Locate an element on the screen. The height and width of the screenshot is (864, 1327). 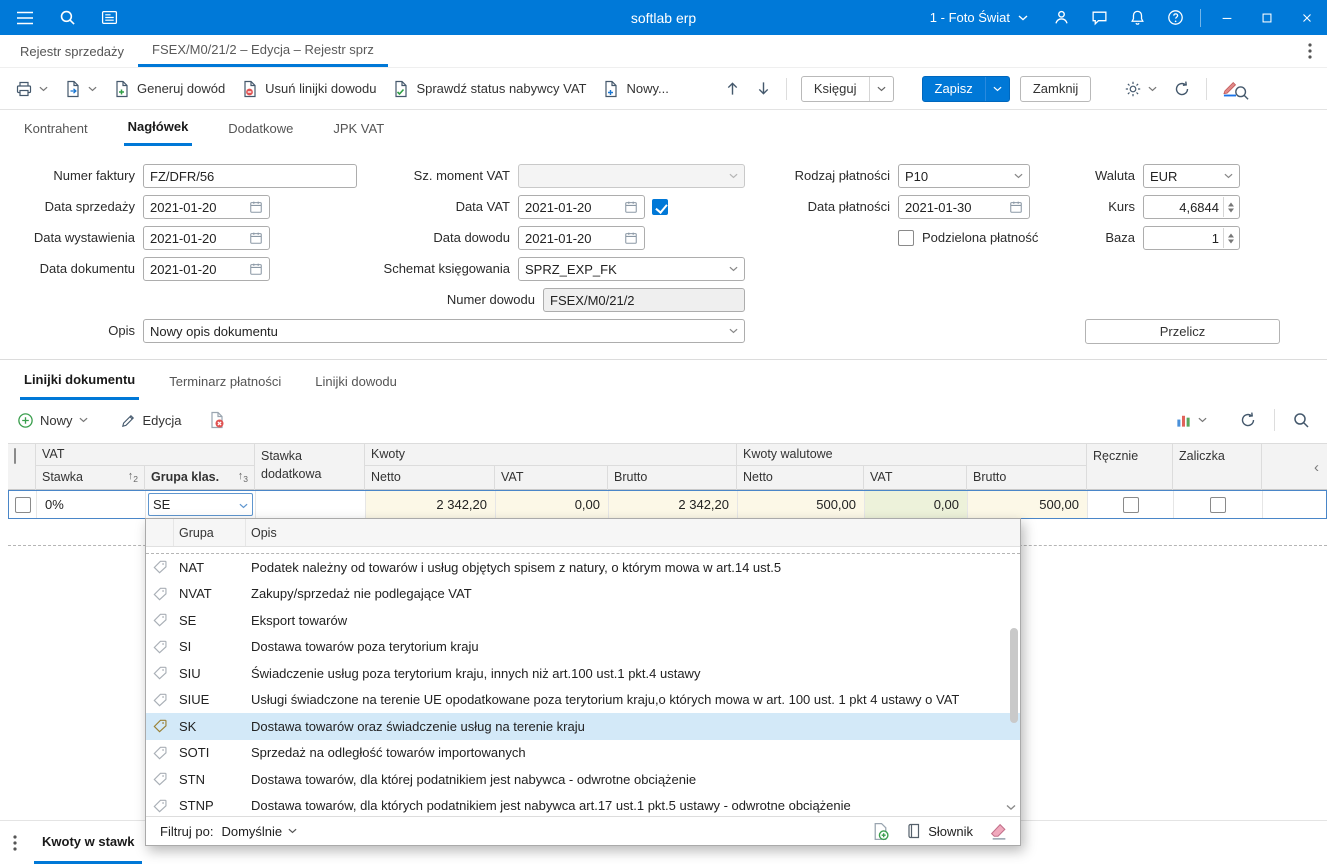
data-dokumentu-input: 2021-01-20 is located at coordinates (206, 269).